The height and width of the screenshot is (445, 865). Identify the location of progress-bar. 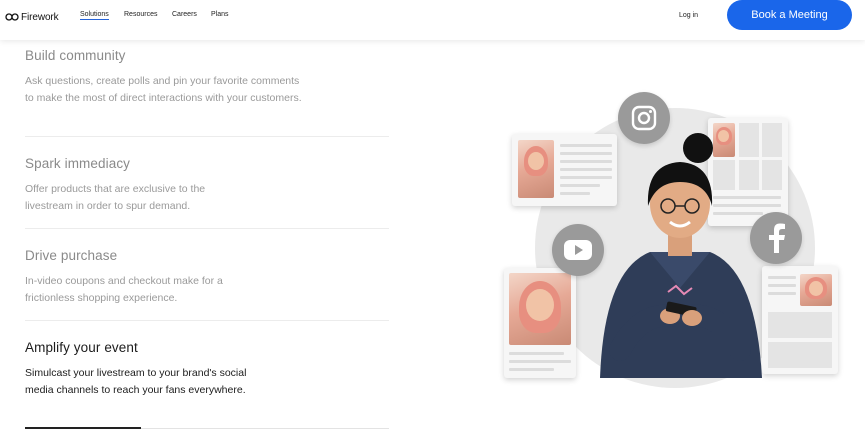
(83, 428).